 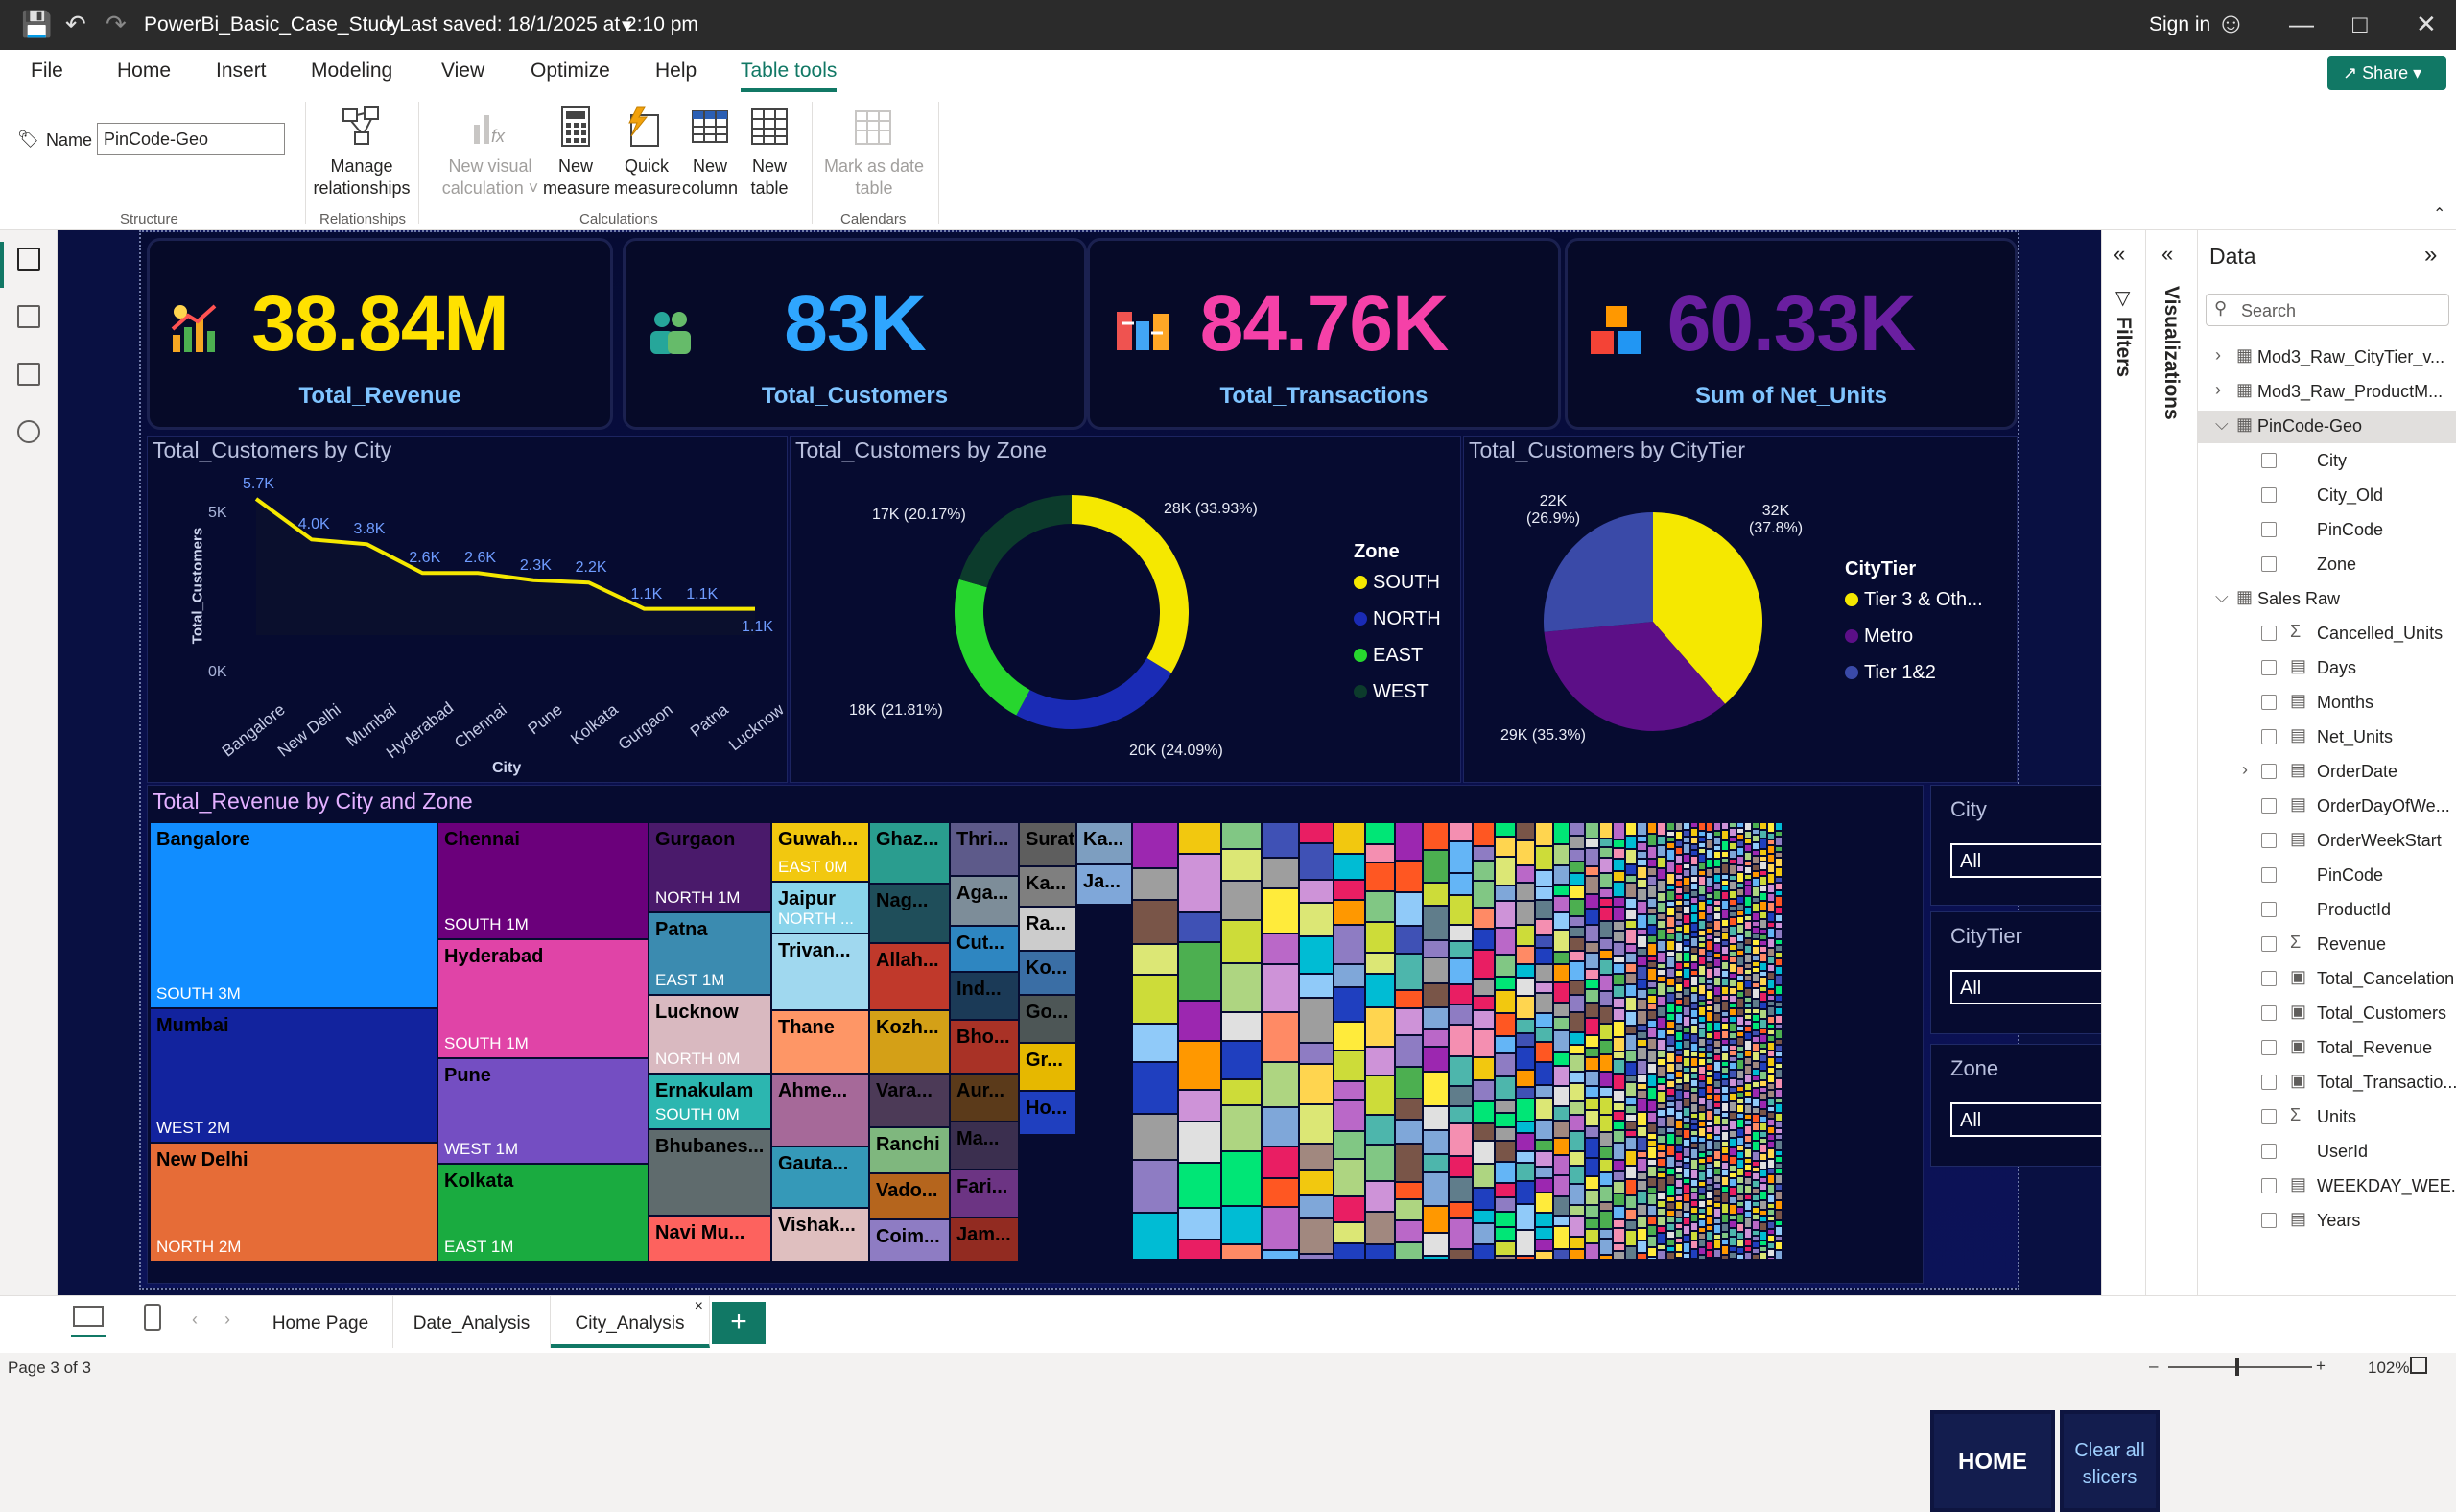 I want to click on manage-relationships-button: Manage relationships, so click(x=361, y=177).